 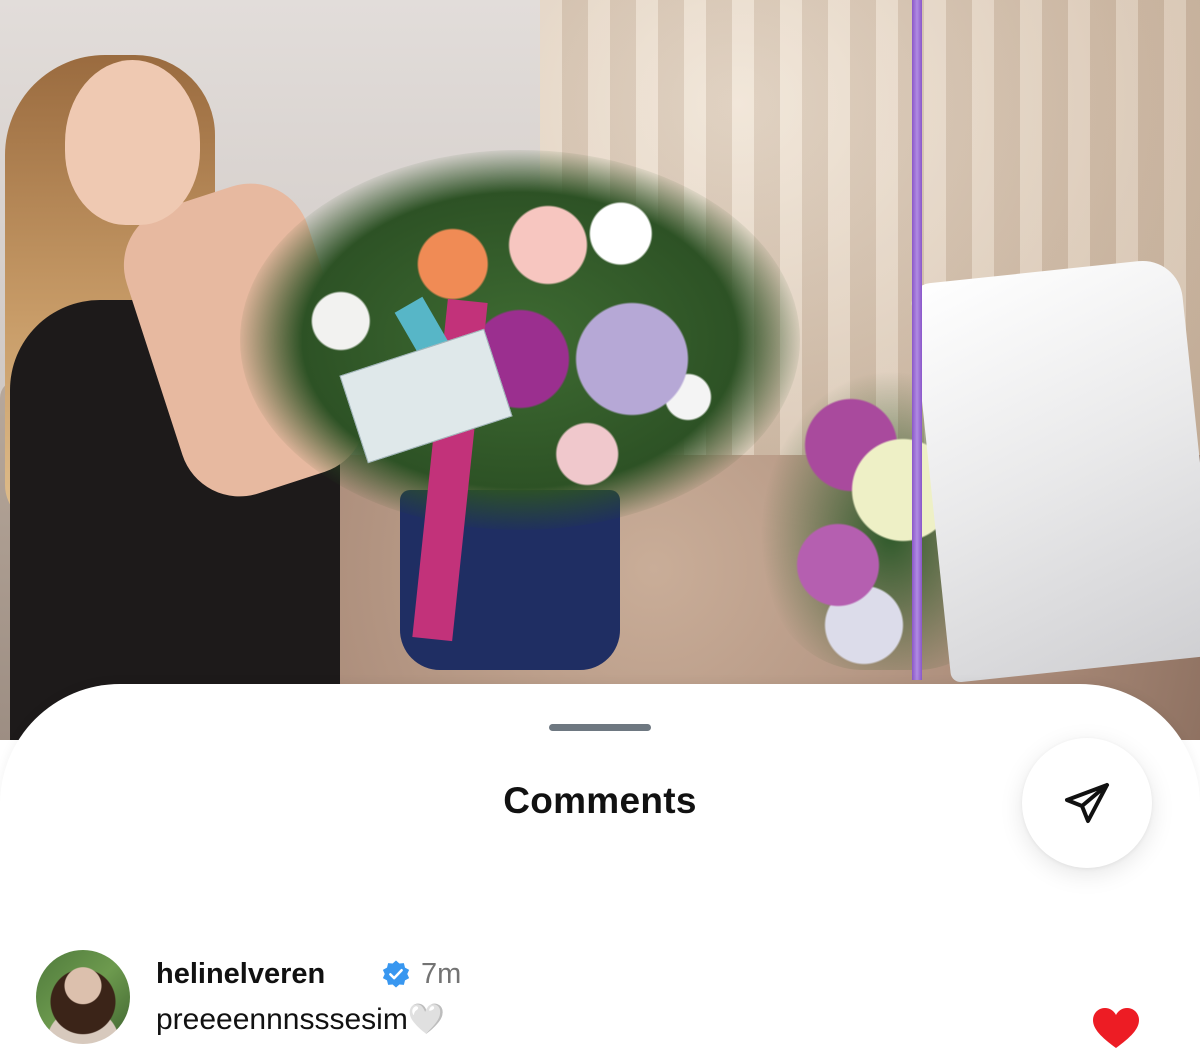 What do you see at coordinates (600, 727) in the screenshot?
I see `drag-handle` at bounding box center [600, 727].